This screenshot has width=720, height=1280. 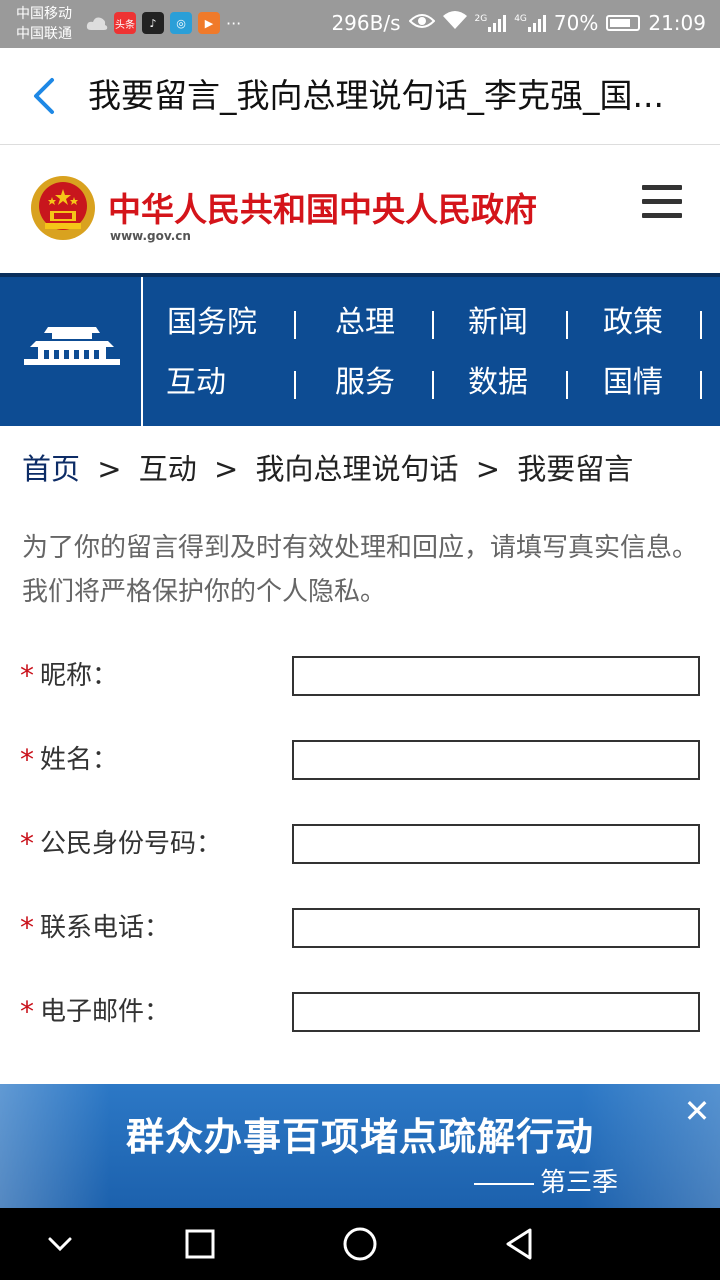 I want to click on form-row-id-number: * 公民身份号码：, so click(x=360, y=844).